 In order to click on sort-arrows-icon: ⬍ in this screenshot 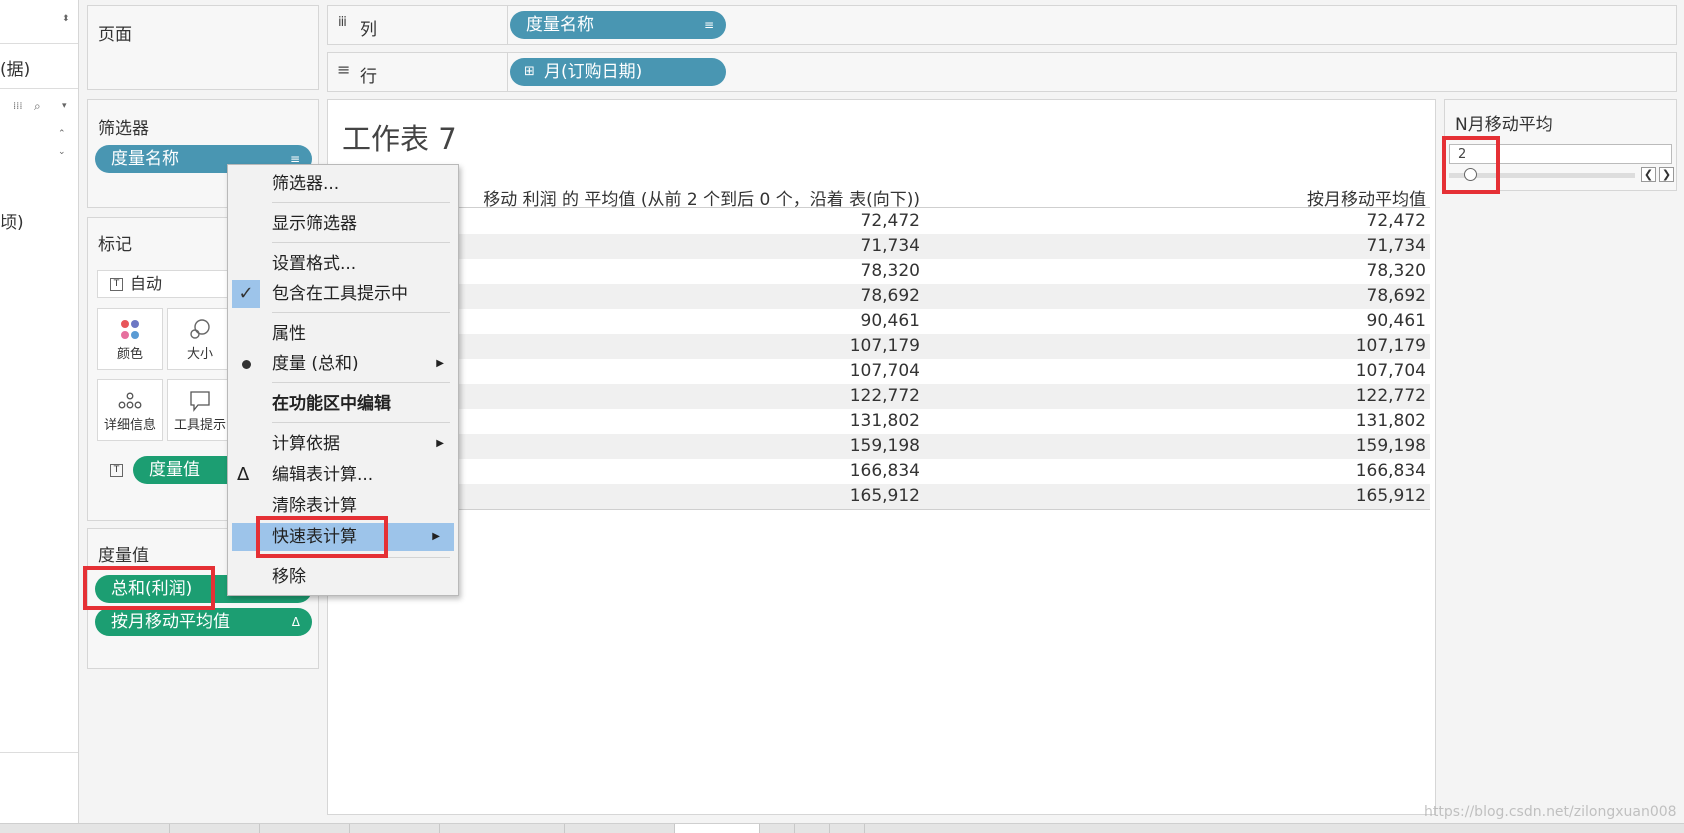, I will do `click(66, 19)`.